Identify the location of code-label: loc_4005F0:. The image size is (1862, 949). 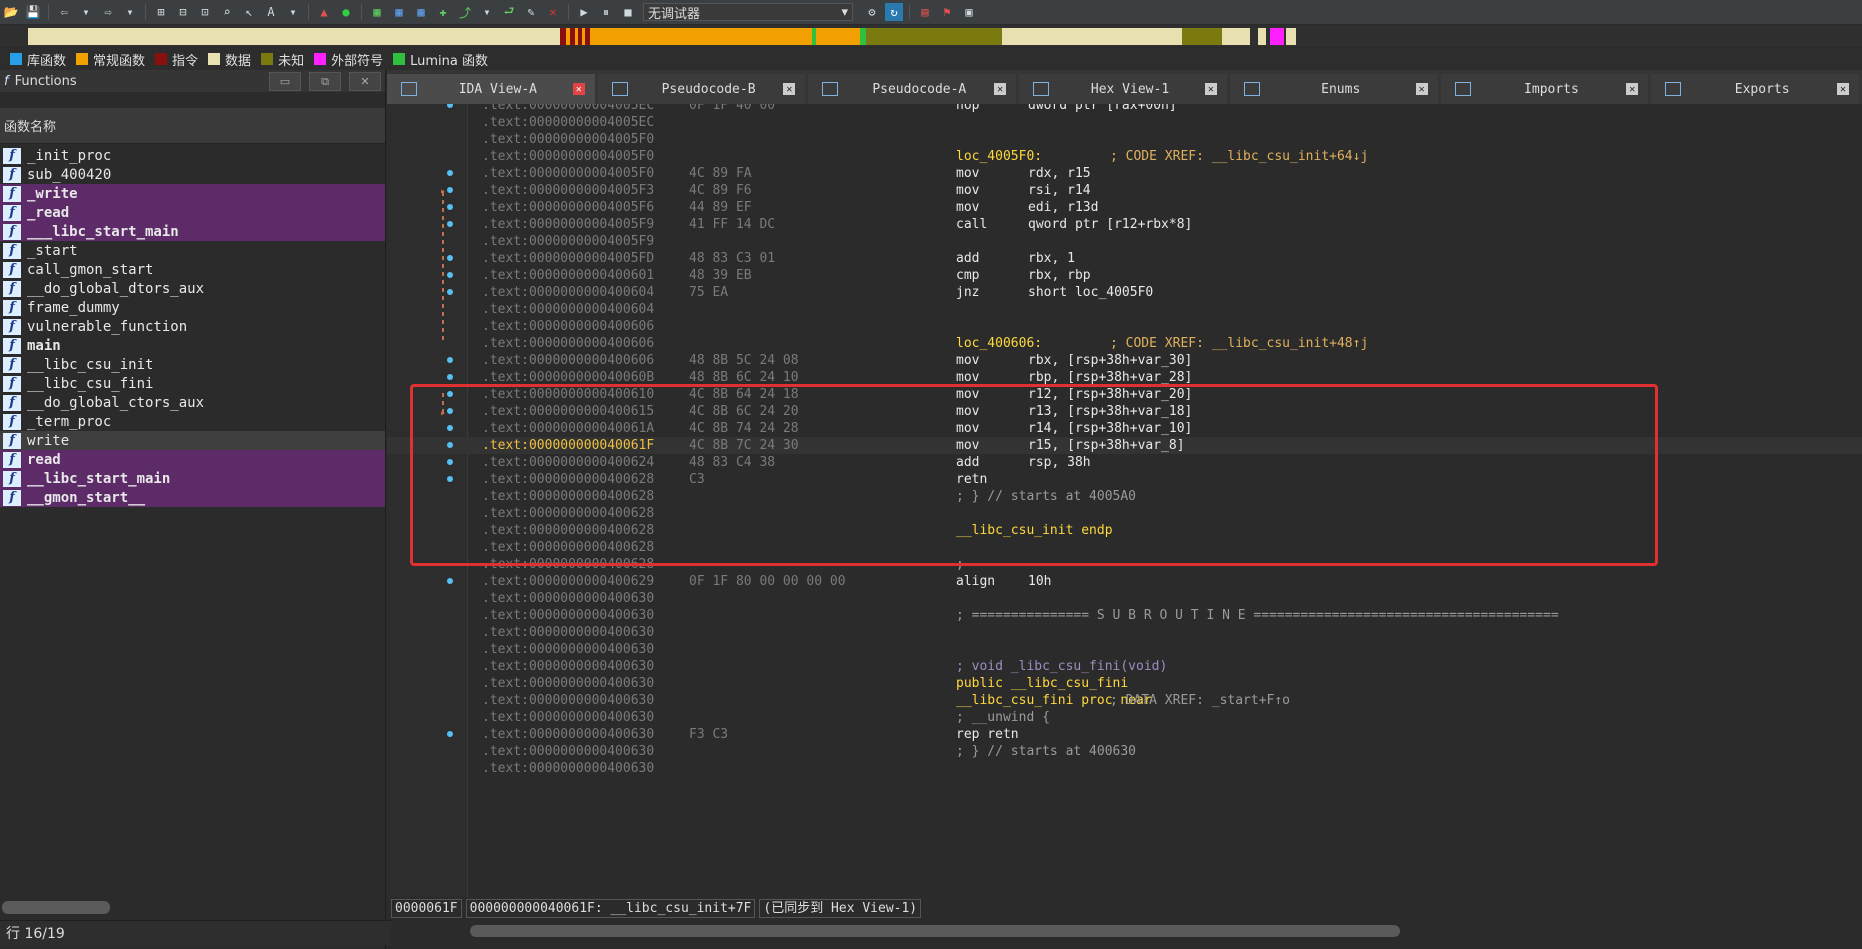
(999, 156).